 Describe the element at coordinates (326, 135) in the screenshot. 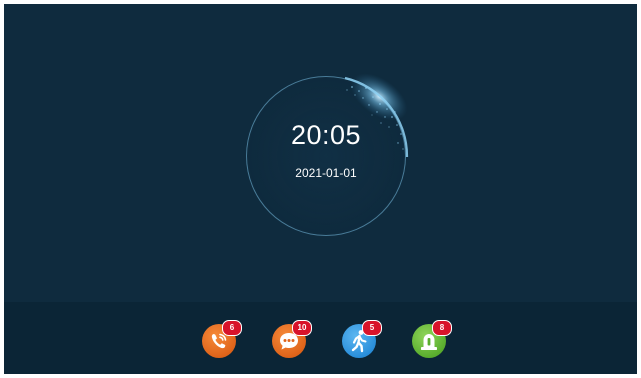

I see `clock-time: 20:05` at that location.